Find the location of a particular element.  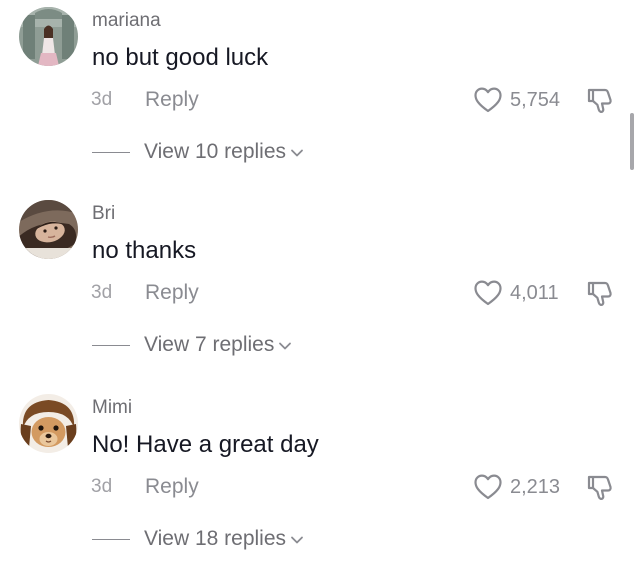

scrollbar is located at coordinates (632, 141).